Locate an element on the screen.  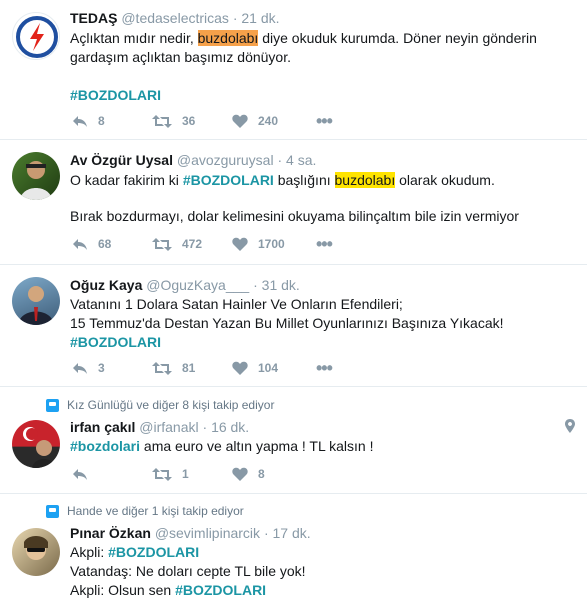
tweet-actions: 68 472 1700 ••• is located at coordinates (202, 244).